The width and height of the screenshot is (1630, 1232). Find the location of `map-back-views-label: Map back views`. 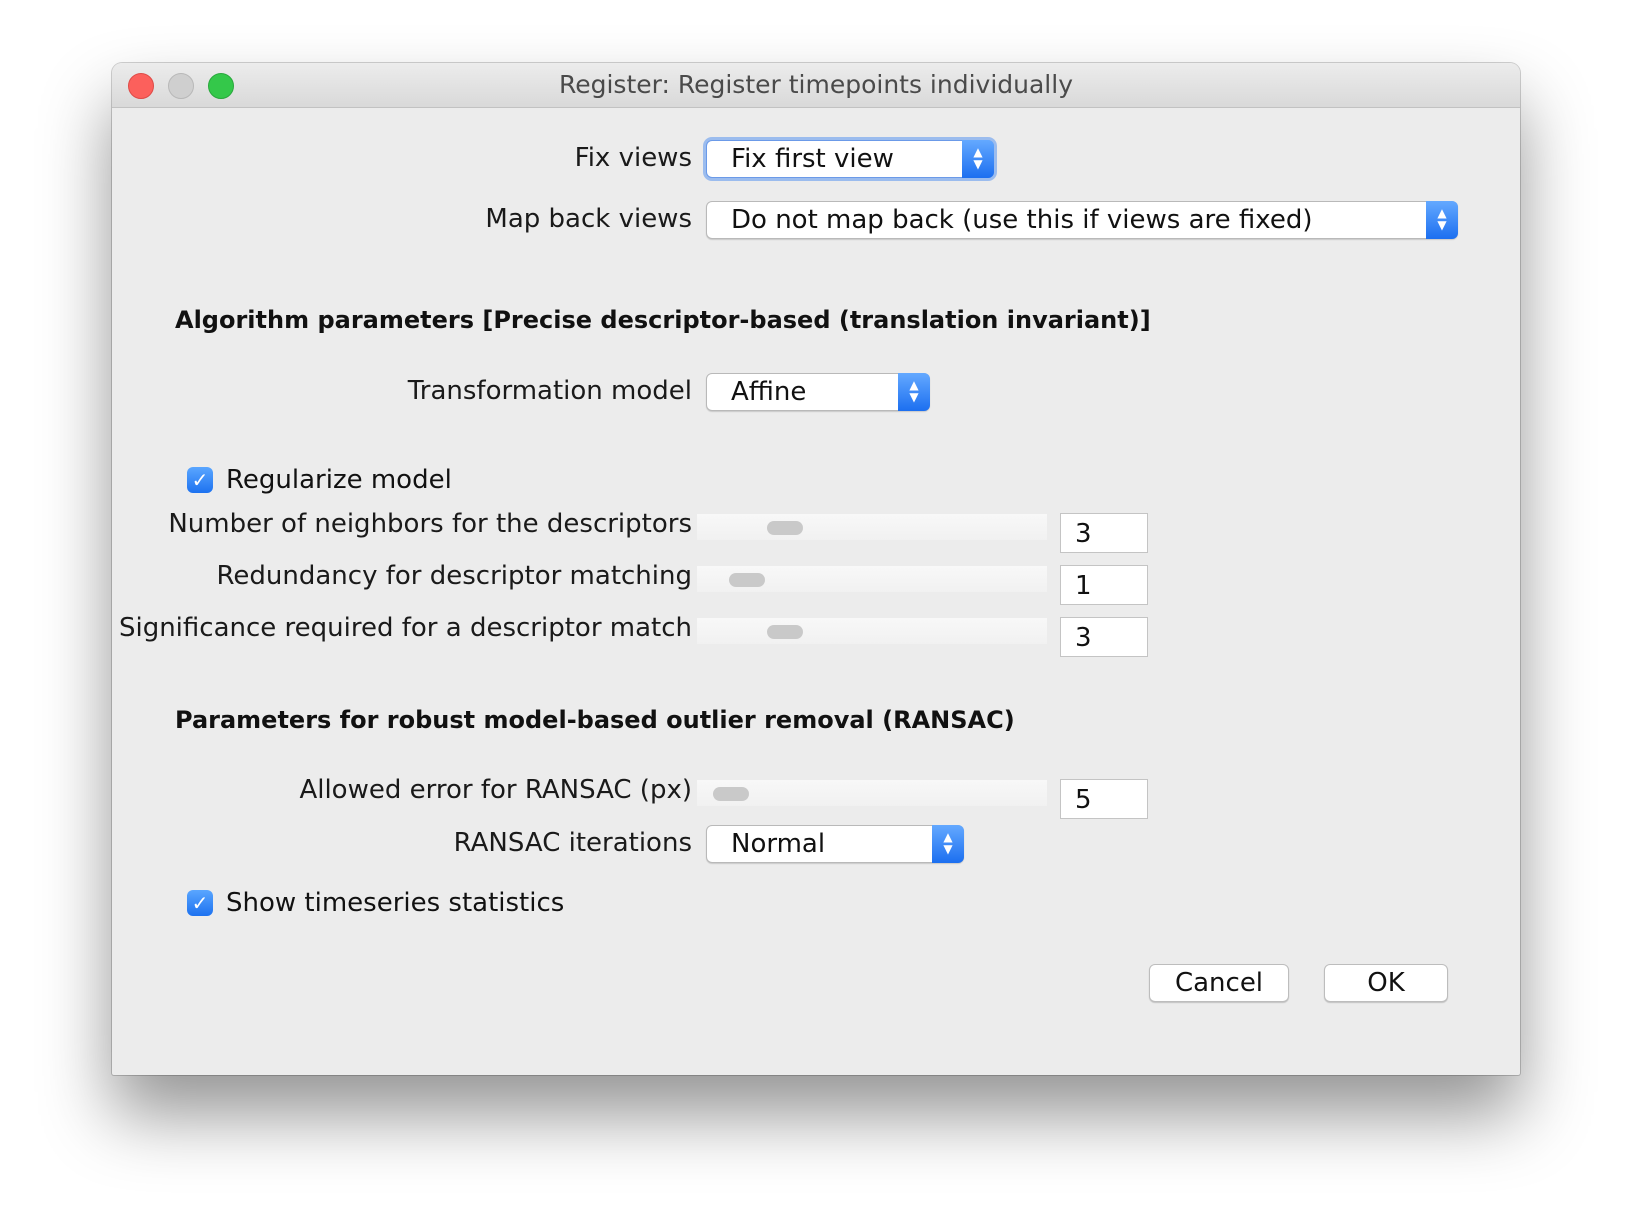

map-back-views-label: Map back views is located at coordinates (588, 219).